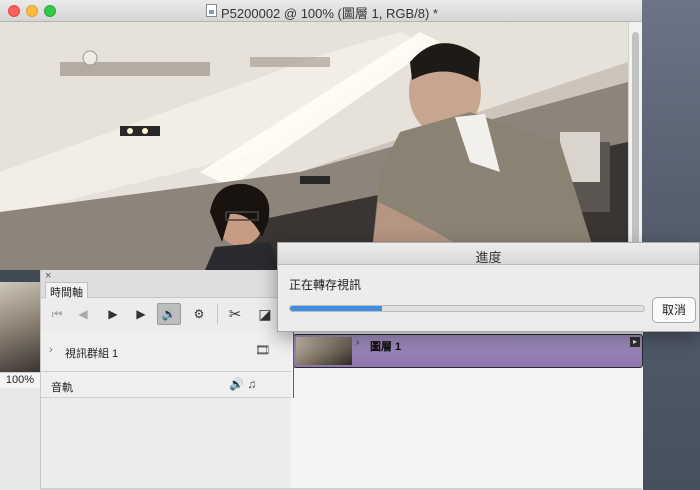  What do you see at coordinates (635, 142) in the screenshot?
I see `scrollbar-thumb` at bounding box center [635, 142].